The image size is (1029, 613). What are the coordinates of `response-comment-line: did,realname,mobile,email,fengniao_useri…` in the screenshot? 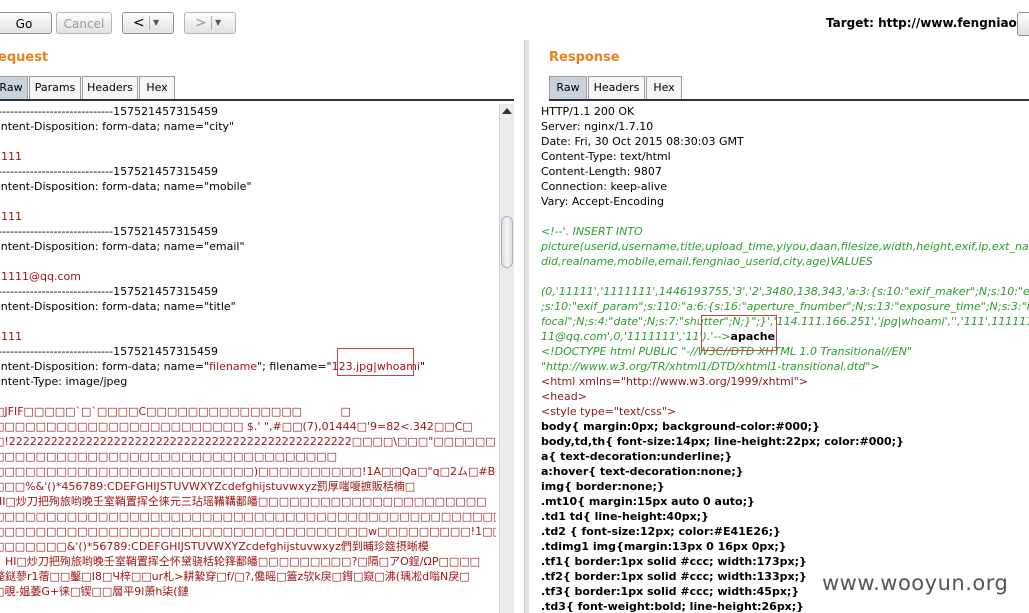 It's located at (707, 261).